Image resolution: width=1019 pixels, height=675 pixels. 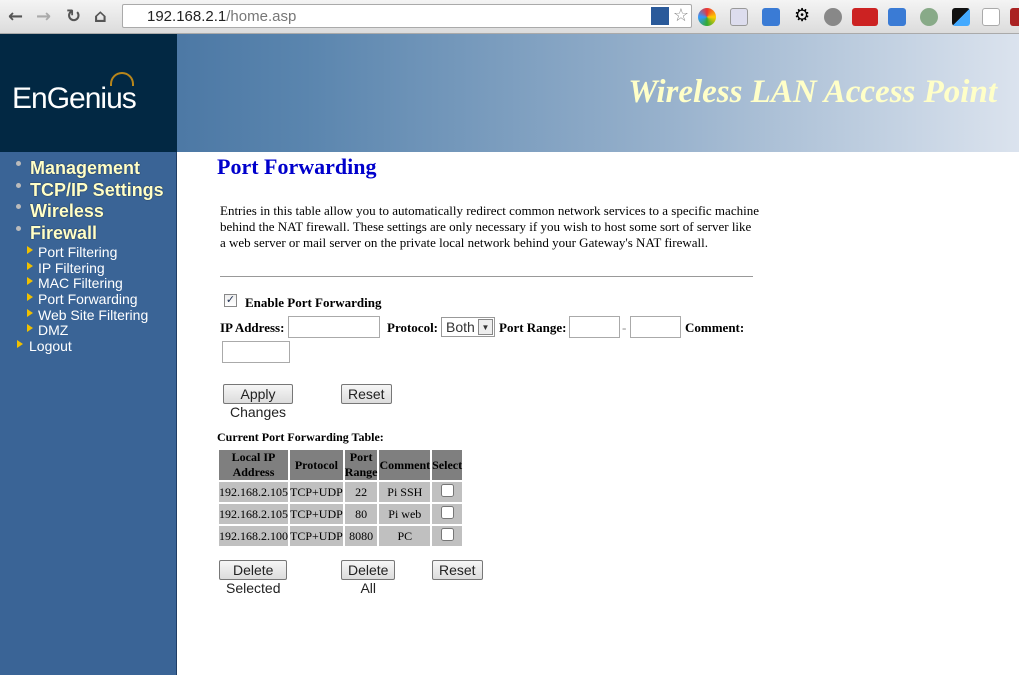 I want to click on sidebar-item-web-site-filtering: Web Site Filtering, so click(x=88, y=315).